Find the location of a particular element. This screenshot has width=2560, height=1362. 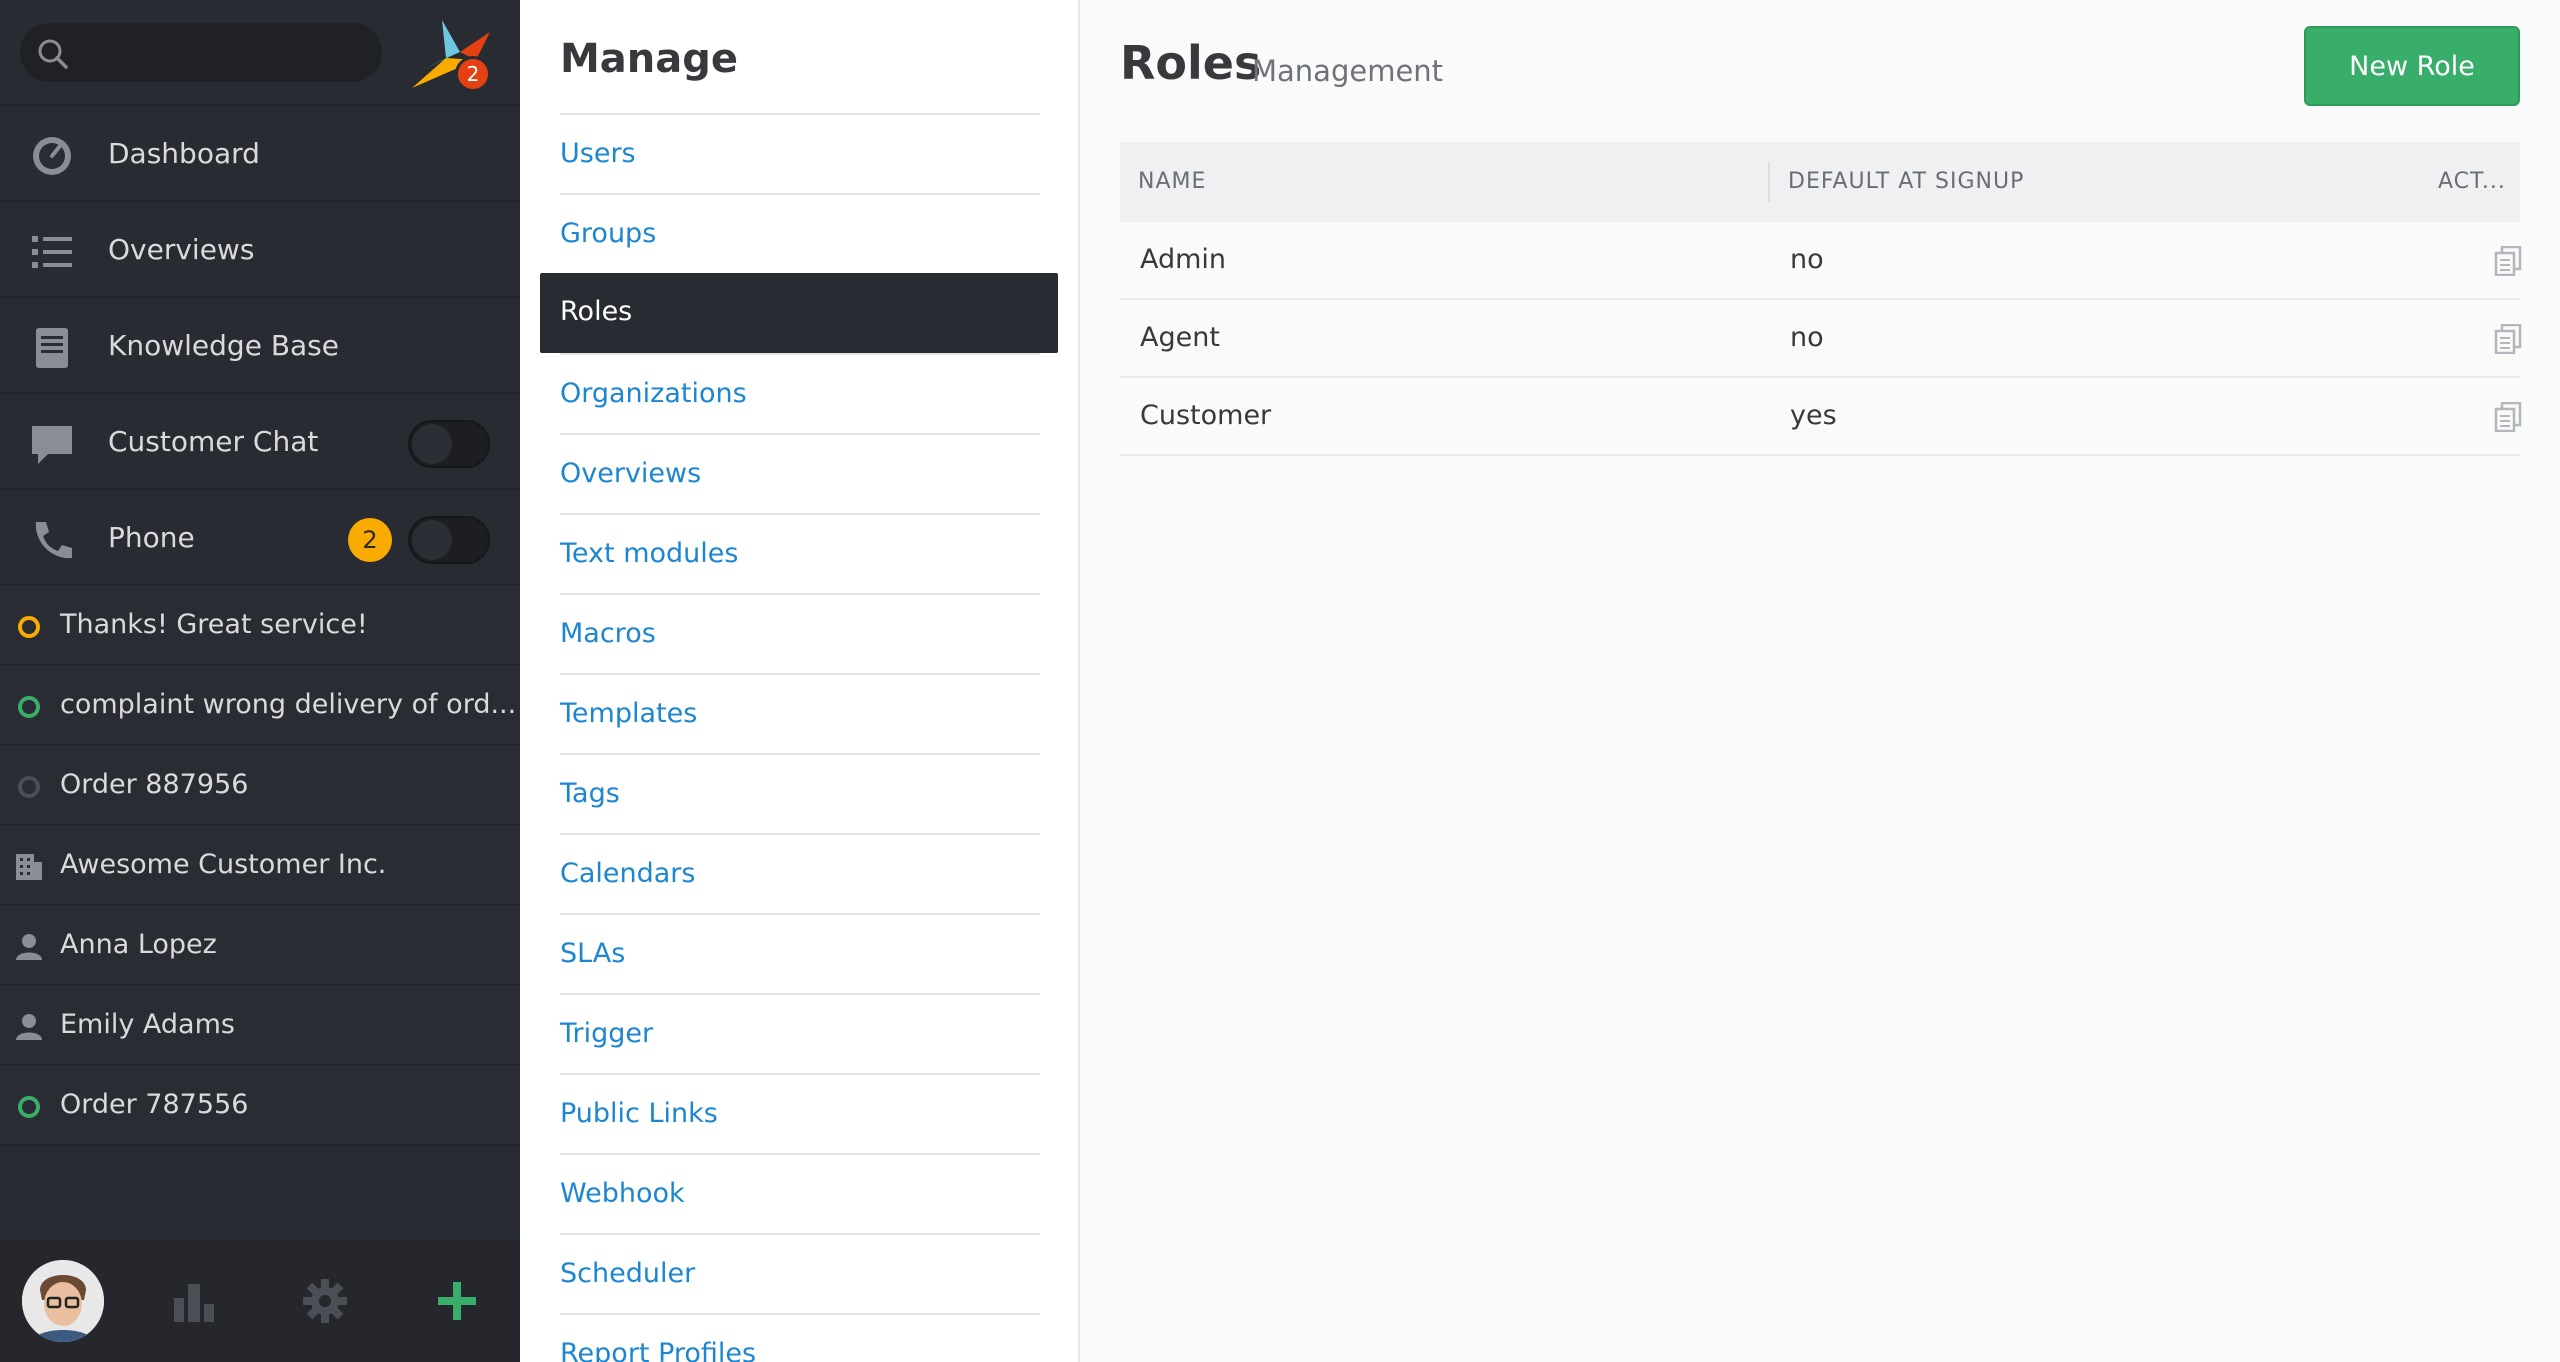

manage-item-public-links: Public Links is located at coordinates (800, 1113).